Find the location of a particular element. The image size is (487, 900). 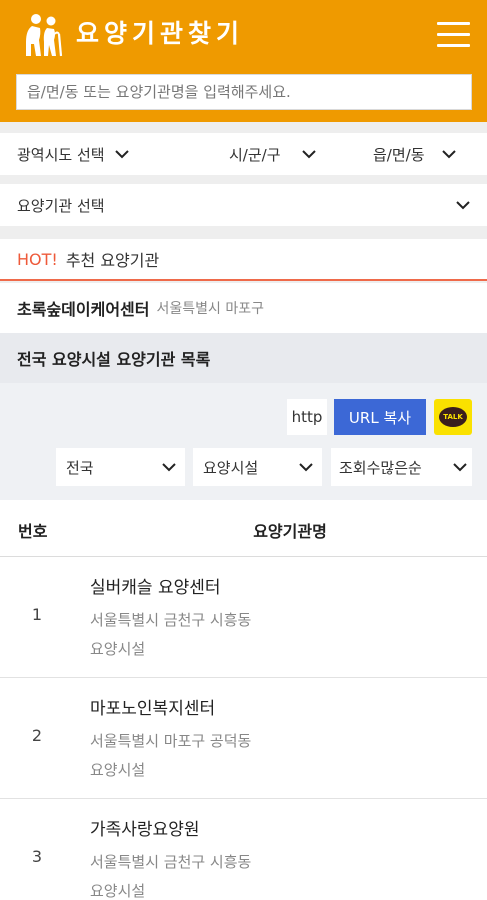

list-heading: 전국 요양시설 요양기관 목록 is located at coordinates (243, 358).